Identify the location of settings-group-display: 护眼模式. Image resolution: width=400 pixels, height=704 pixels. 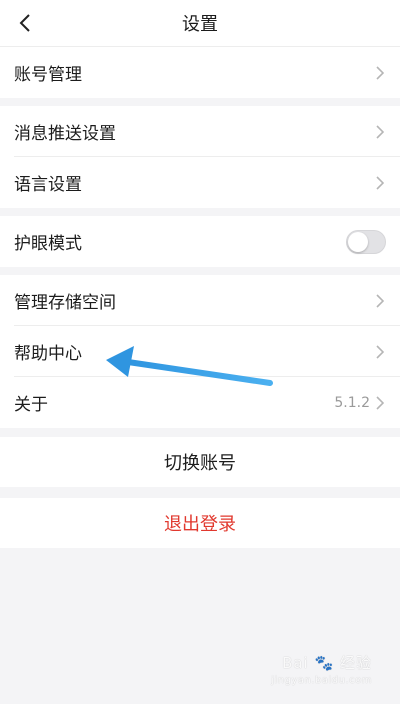
(200, 241).